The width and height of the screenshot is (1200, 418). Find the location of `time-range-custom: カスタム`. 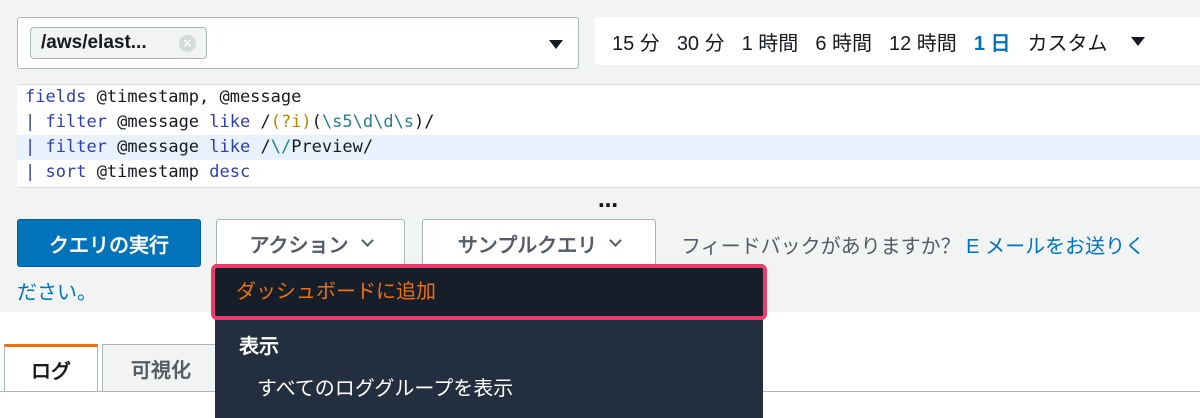

time-range-custom: カスタム is located at coordinates (1068, 41).